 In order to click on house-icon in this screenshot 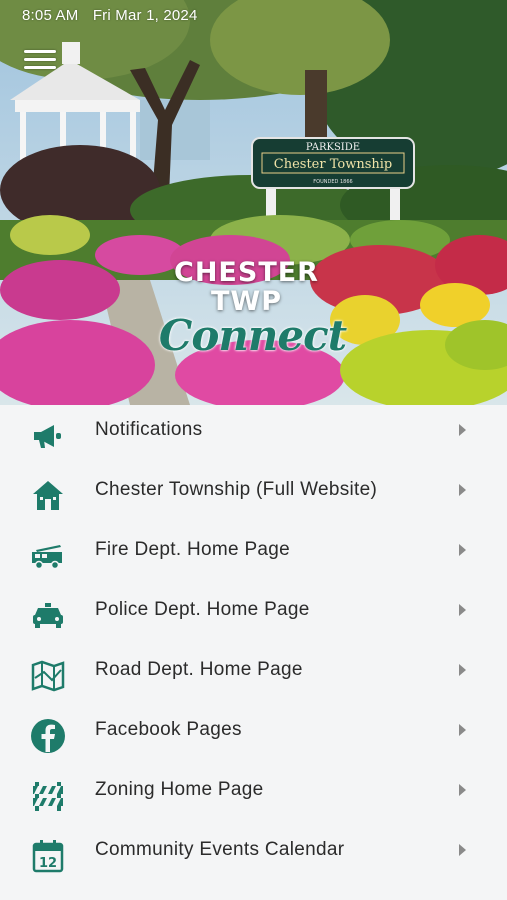, I will do `click(48, 496)`.